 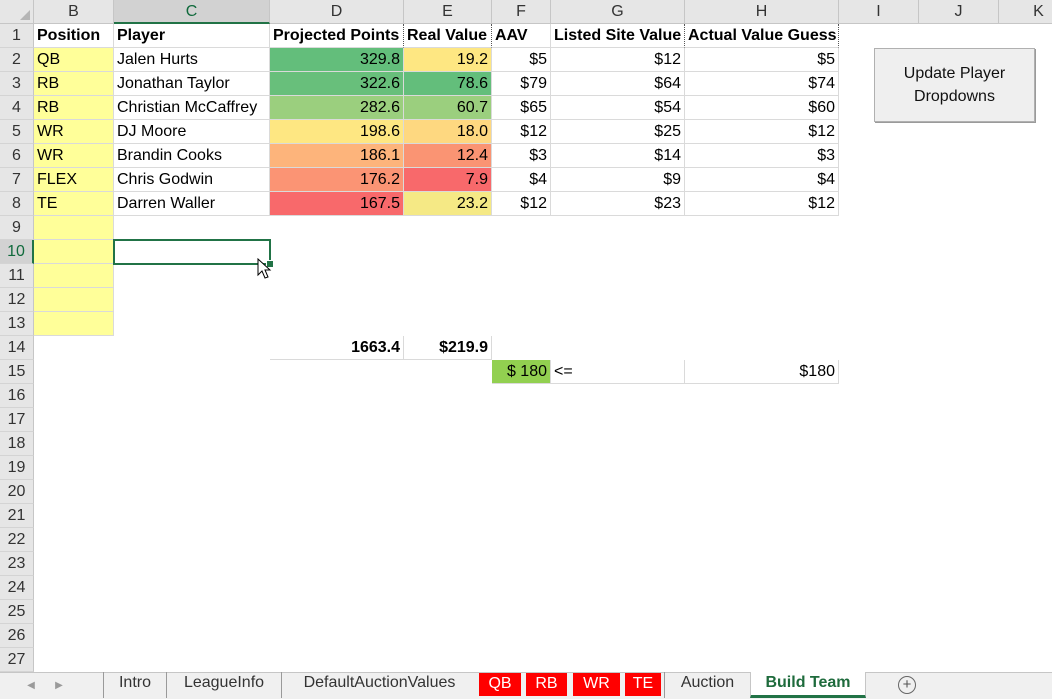 I want to click on row-header: 2, so click(x=17, y=60).